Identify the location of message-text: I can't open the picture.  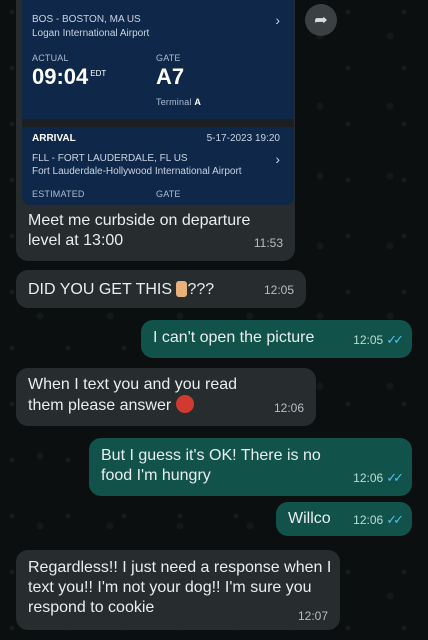
(234, 337).